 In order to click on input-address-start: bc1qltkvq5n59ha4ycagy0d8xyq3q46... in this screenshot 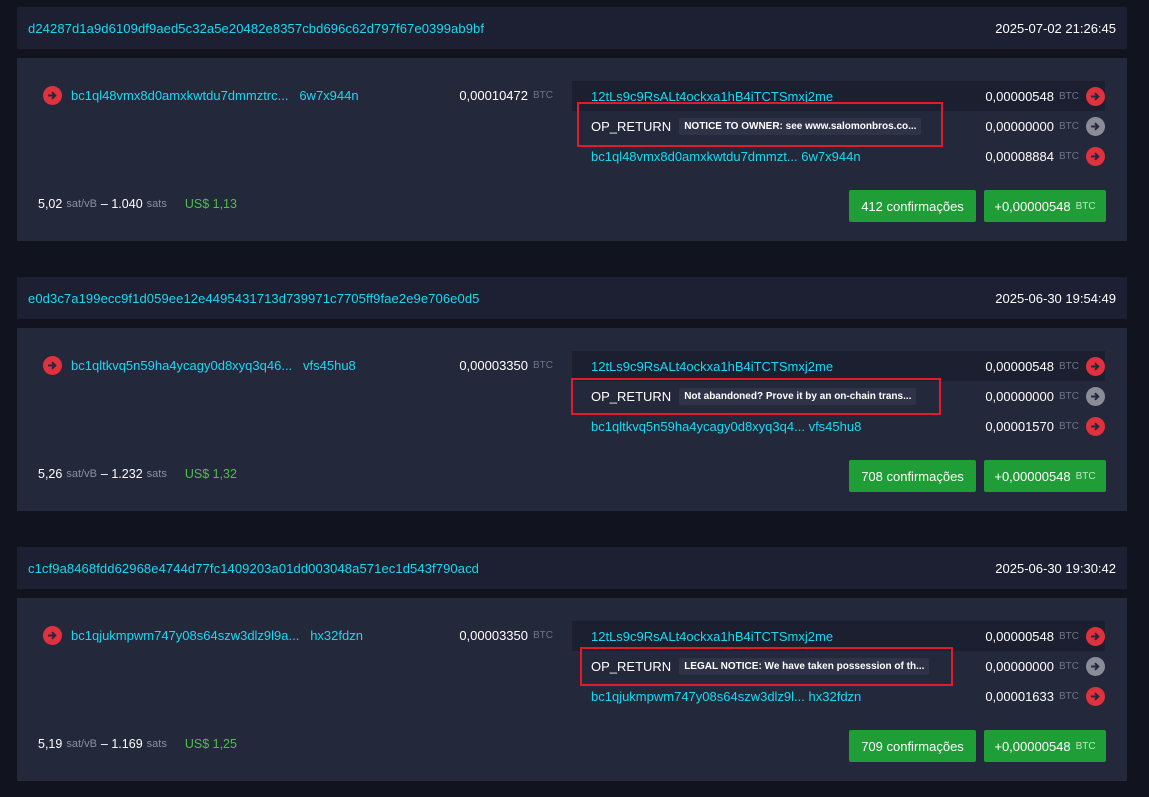, I will do `click(182, 365)`.